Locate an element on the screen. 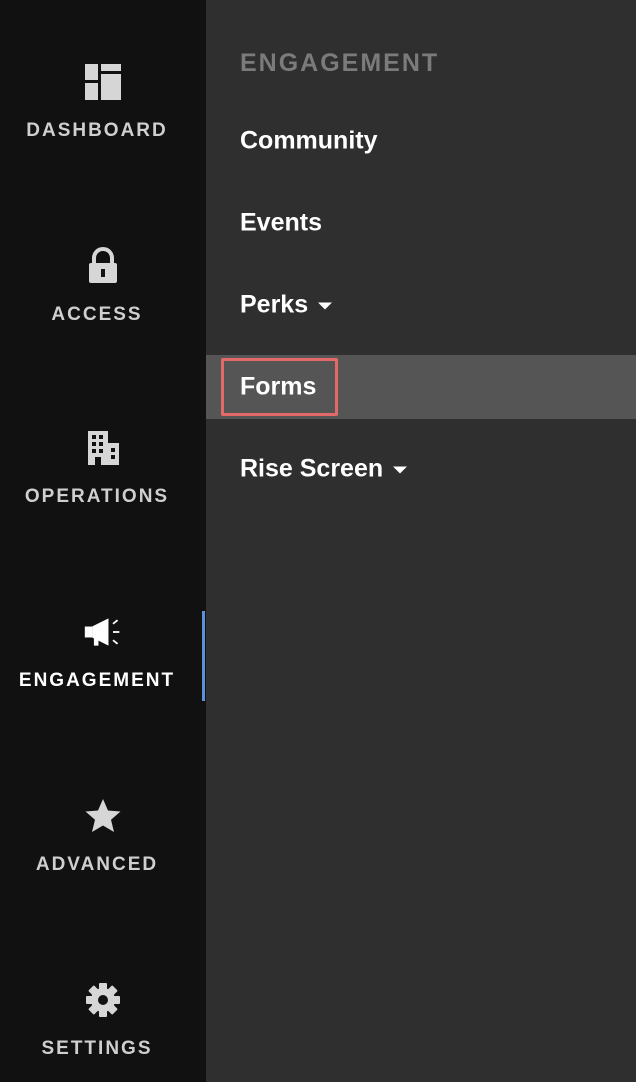  nav-label-settings: SETTINGS is located at coordinates (97, 1048).